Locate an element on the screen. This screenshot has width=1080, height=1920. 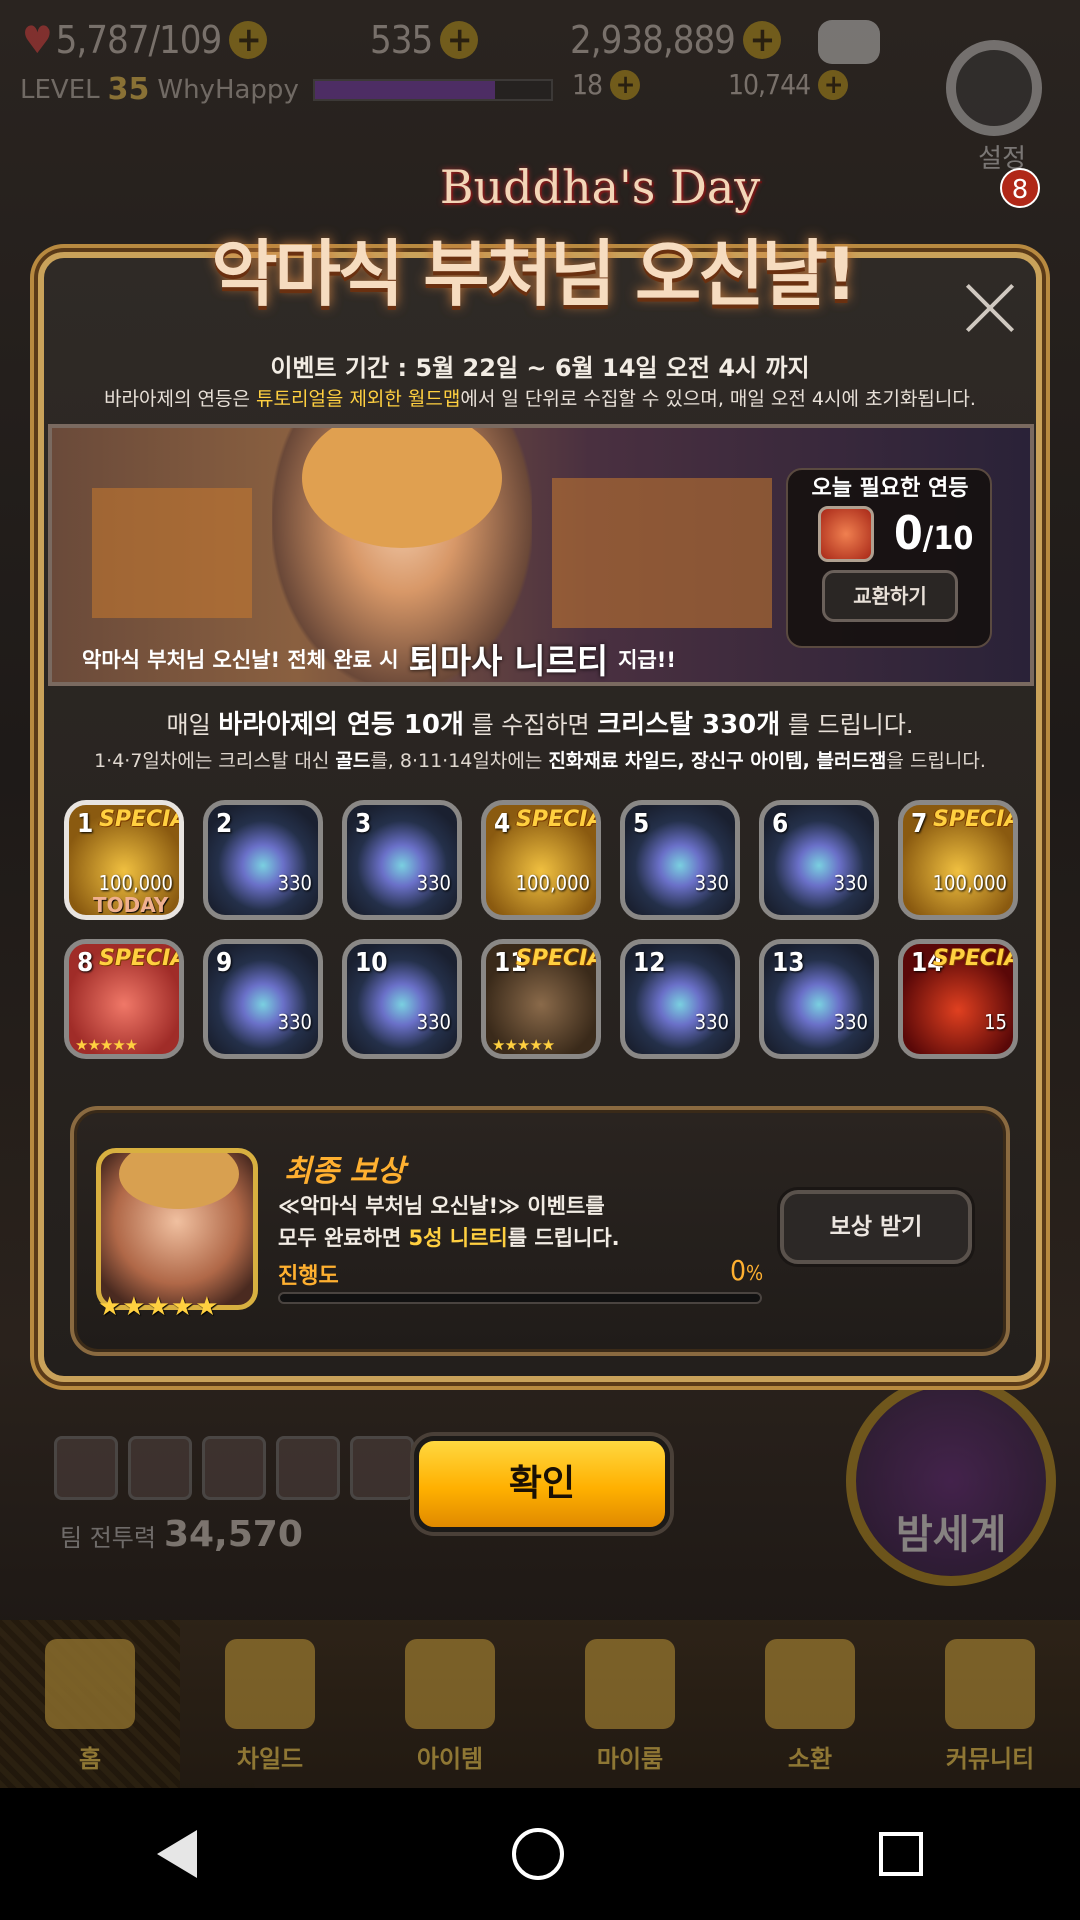
night-world-label: 밤세계 is located at coordinates (951, 1535).